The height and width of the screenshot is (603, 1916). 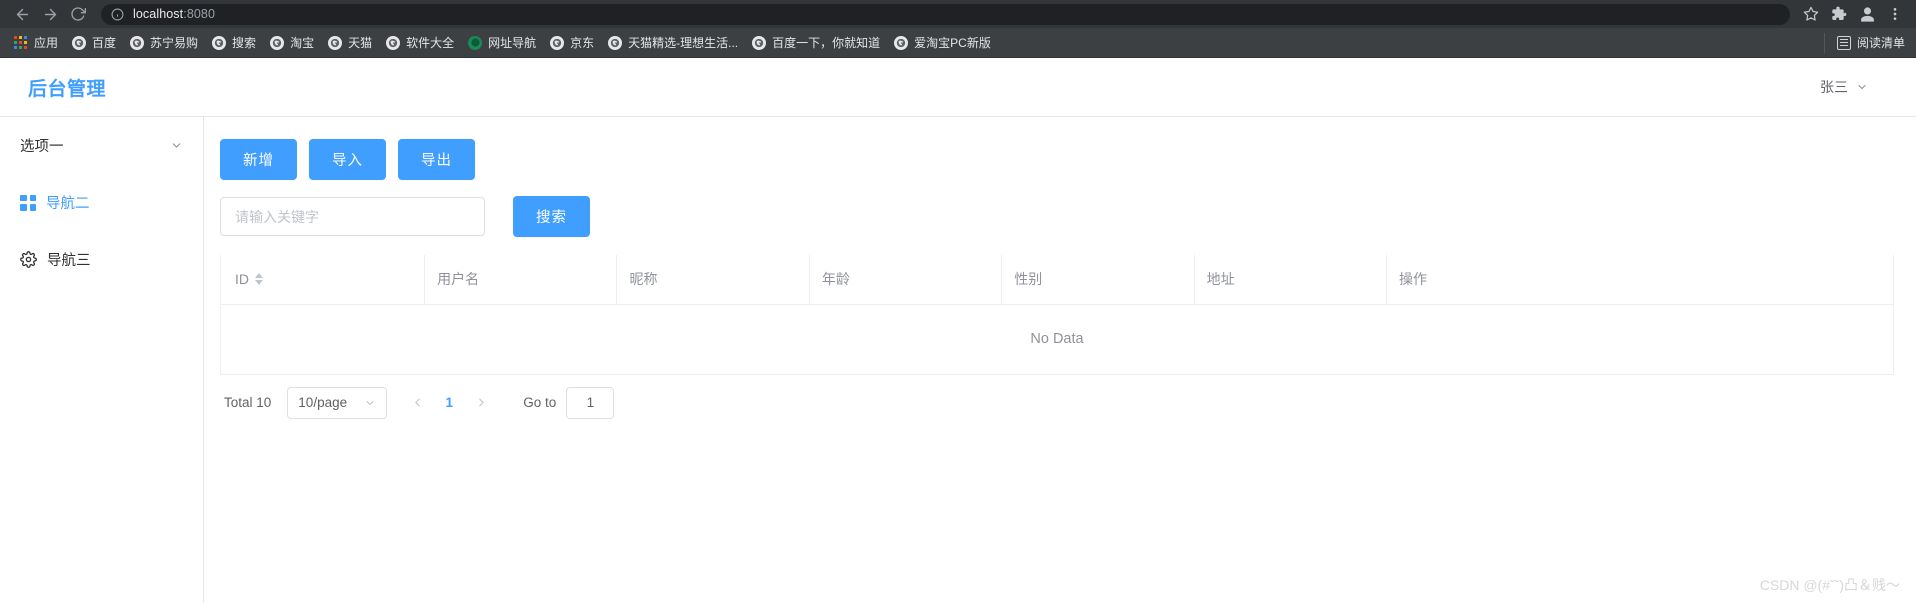 I want to click on reload-icon, so click(x=78, y=14).